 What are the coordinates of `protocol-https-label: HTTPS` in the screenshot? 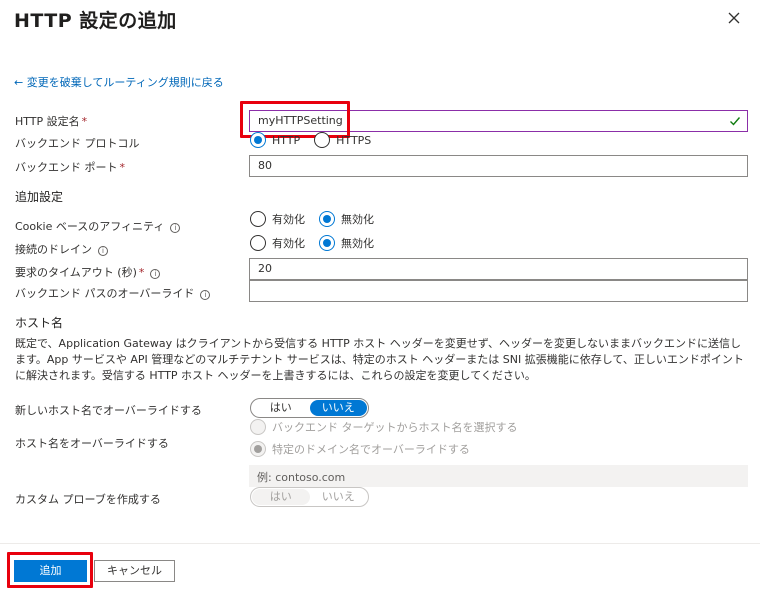 It's located at (354, 140).